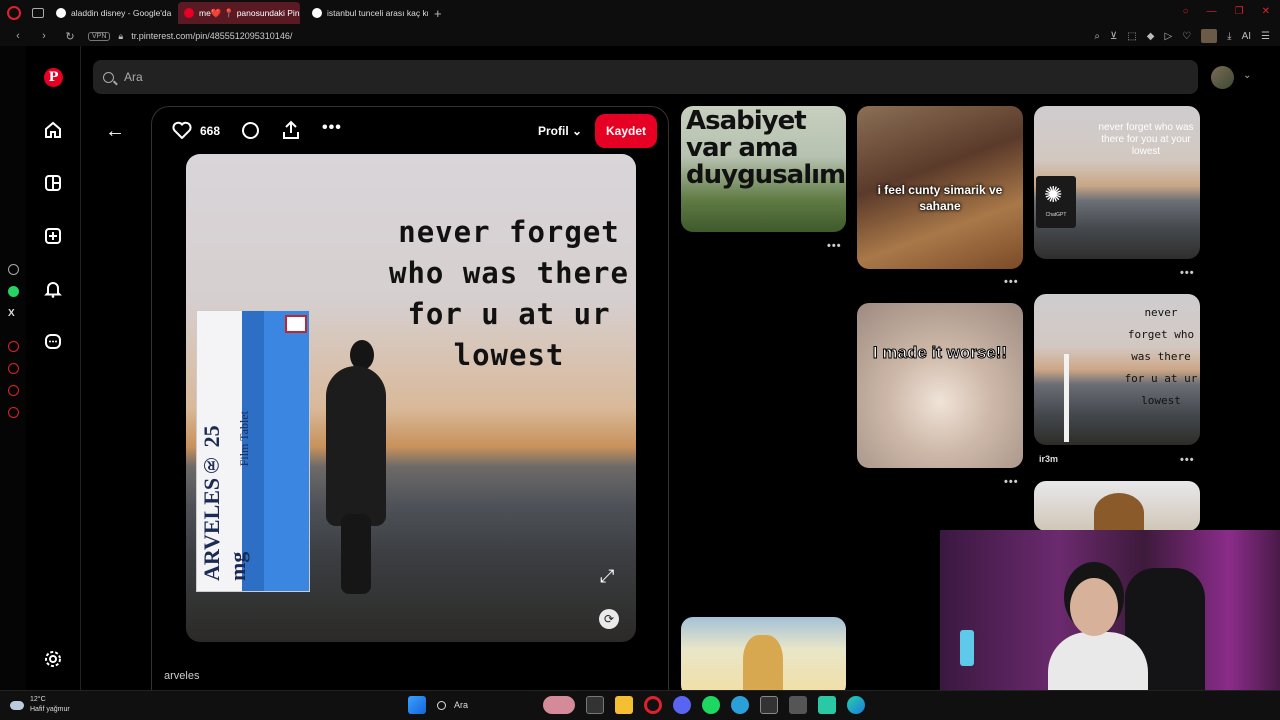 Image resolution: width=1280 pixels, height=720 pixels. I want to click on medicine-brand: ARVELES® 25 mg, so click(224, 503).